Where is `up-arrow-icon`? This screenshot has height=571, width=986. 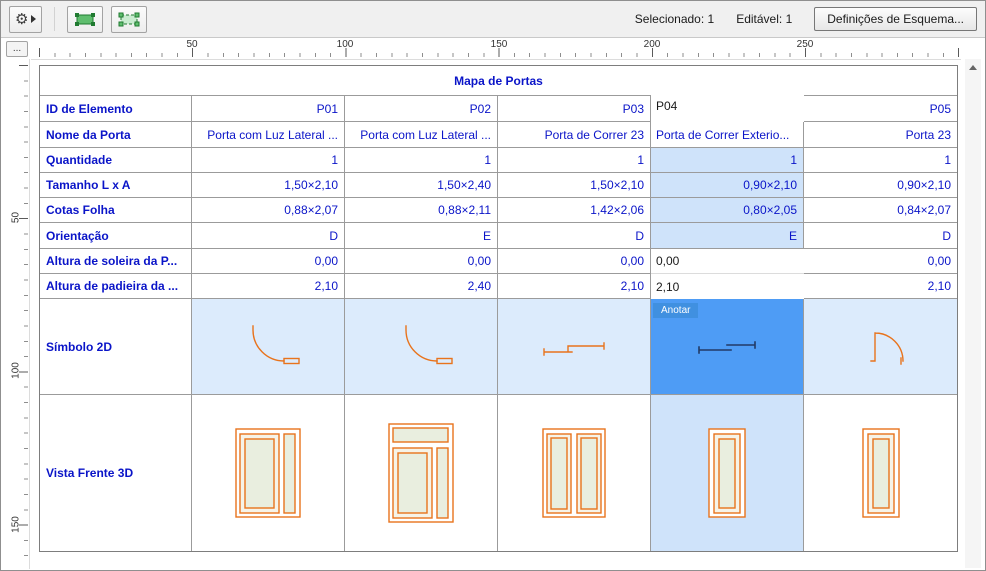
up-arrow-icon is located at coordinates (973, 67).